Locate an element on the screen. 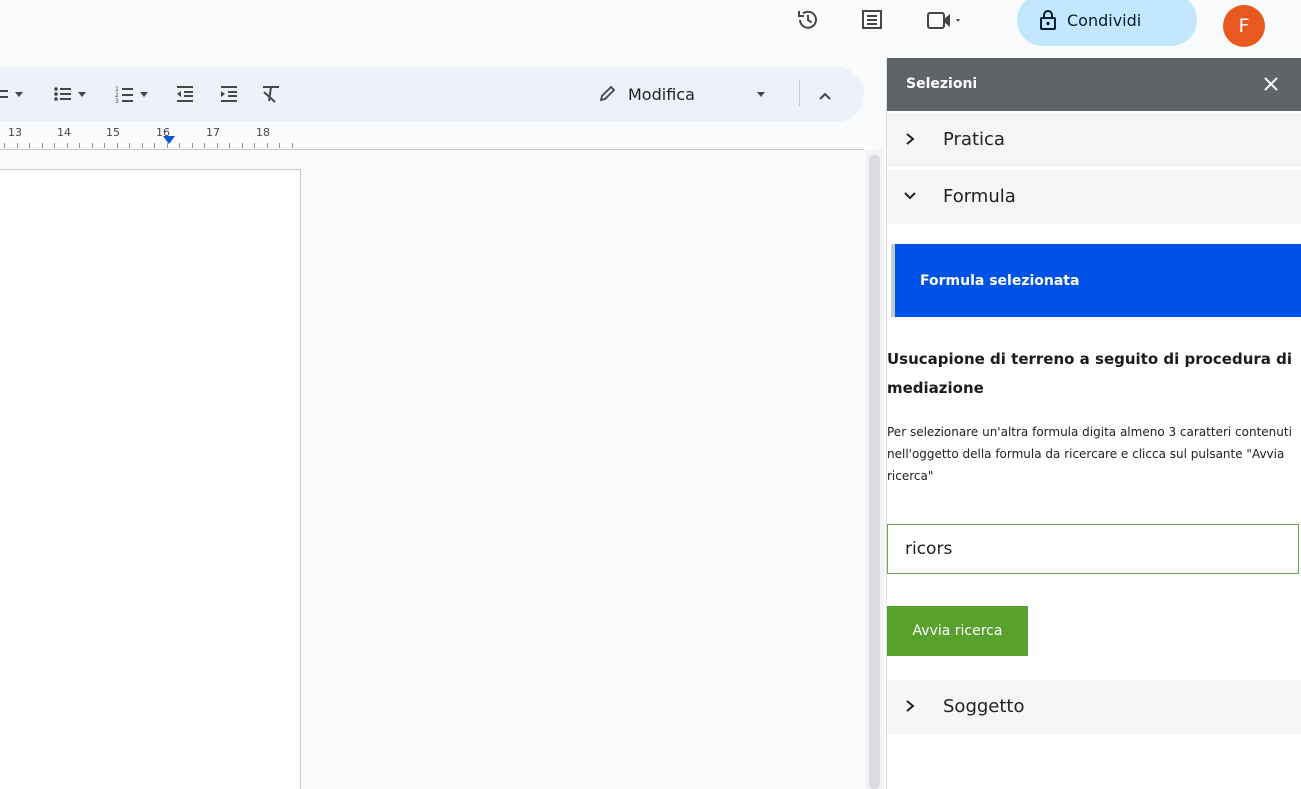 This screenshot has width=1301, height=789. line-spacing-tool is located at coordinates (11, 94).